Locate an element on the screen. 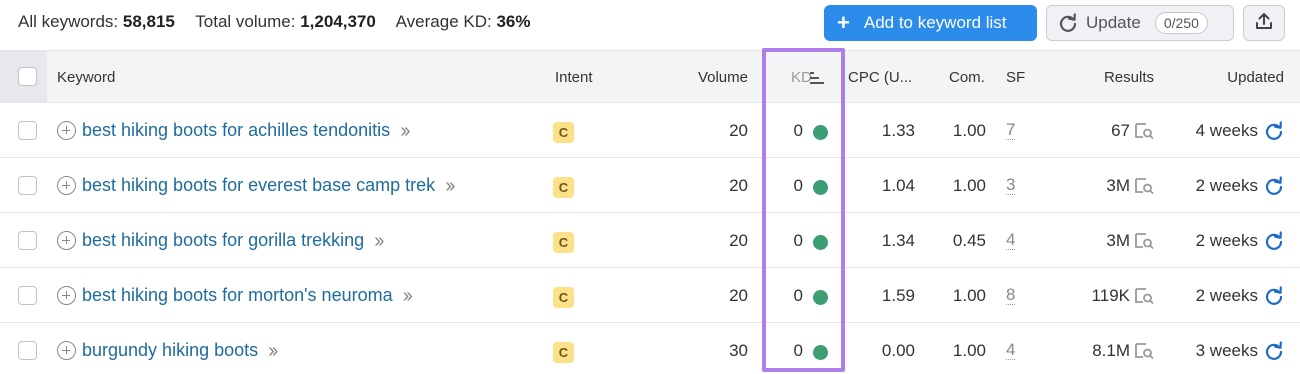 The height and width of the screenshot is (374, 1300). results-value: 8.1M is located at coordinates (1111, 350).